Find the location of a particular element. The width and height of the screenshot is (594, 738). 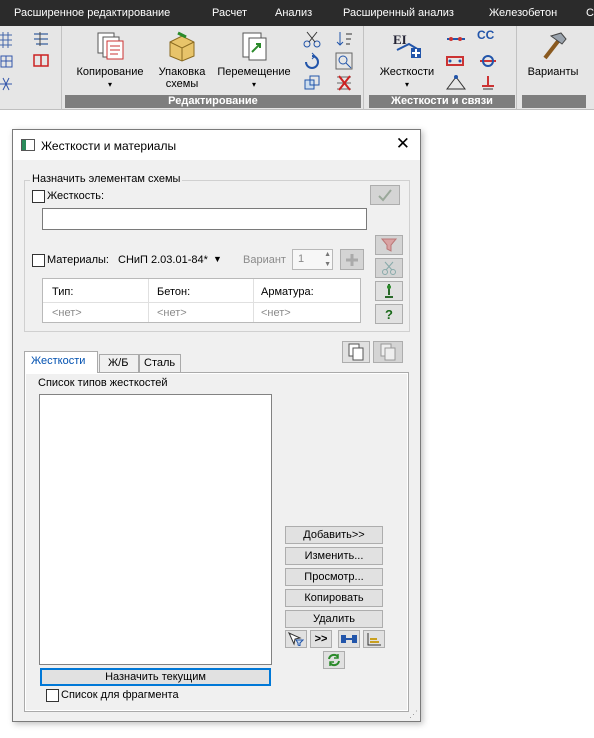

delete-button: Удалить is located at coordinates (334, 619).